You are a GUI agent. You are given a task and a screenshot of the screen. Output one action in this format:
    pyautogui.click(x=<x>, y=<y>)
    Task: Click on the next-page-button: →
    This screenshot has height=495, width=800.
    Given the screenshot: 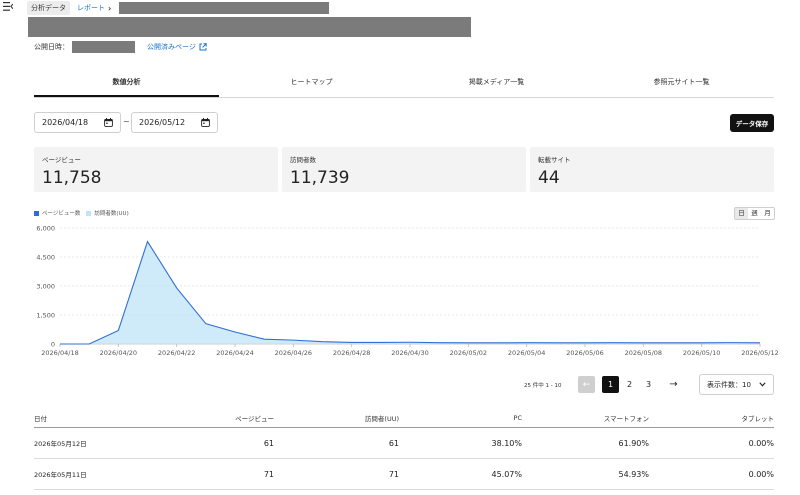 What is the action you would take?
    pyautogui.click(x=673, y=384)
    